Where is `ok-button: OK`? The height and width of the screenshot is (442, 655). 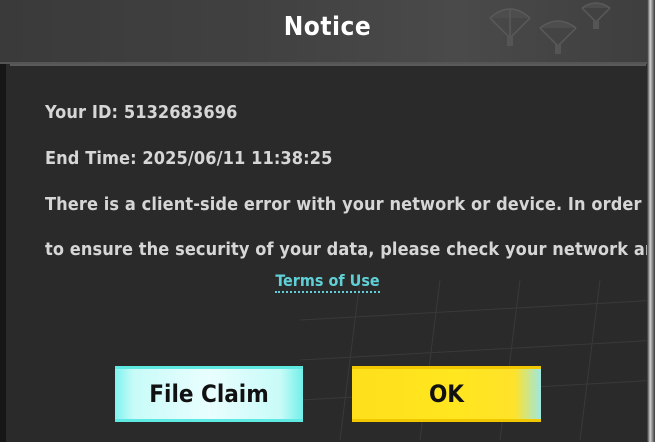 ok-button: OK is located at coordinates (446, 394).